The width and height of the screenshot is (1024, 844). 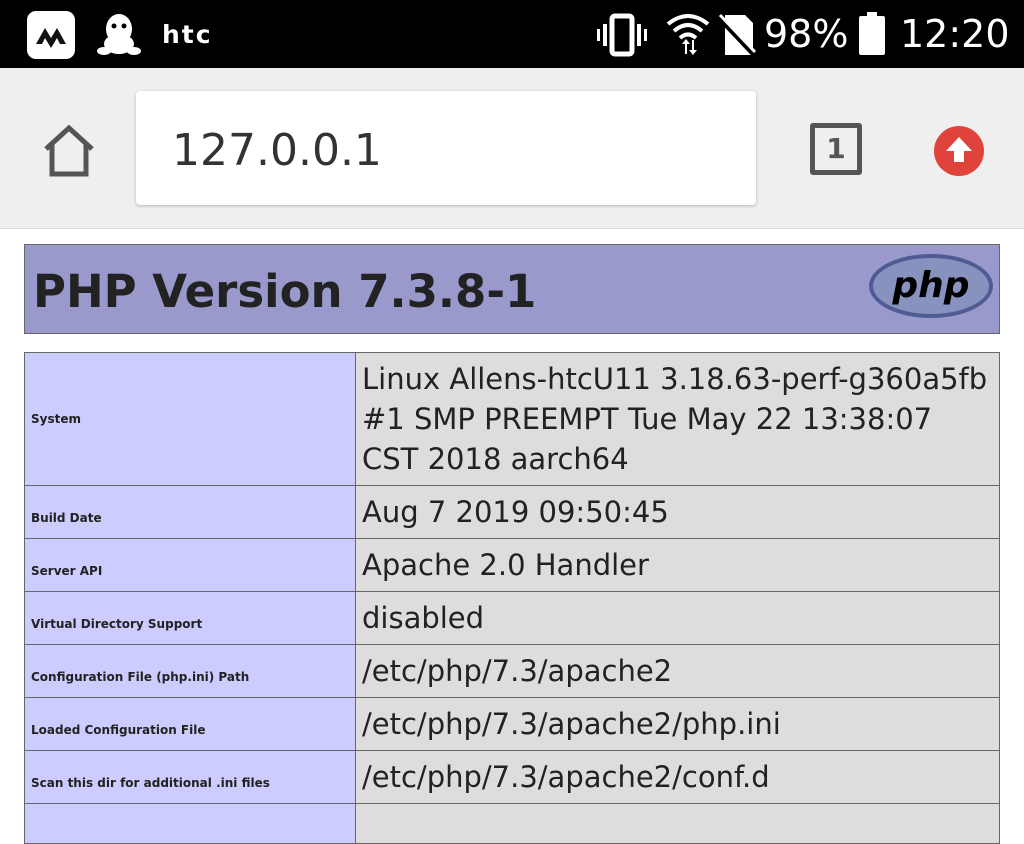 What do you see at coordinates (190, 419) in the screenshot?
I see `row-label: System` at bounding box center [190, 419].